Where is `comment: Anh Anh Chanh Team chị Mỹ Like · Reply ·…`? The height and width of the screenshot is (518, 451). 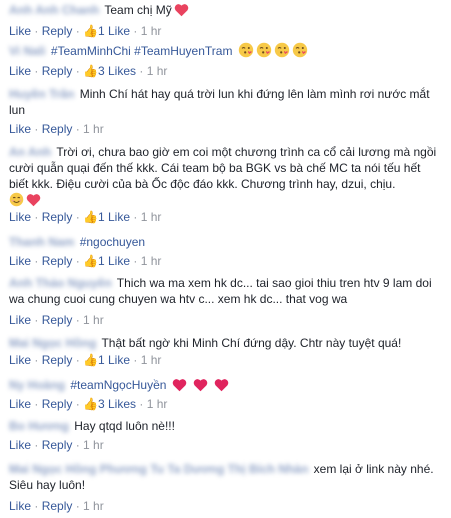
comment: Anh Anh Chanh Team chị Mỹ Like · Reply ·… is located at coordinates (226, 20).